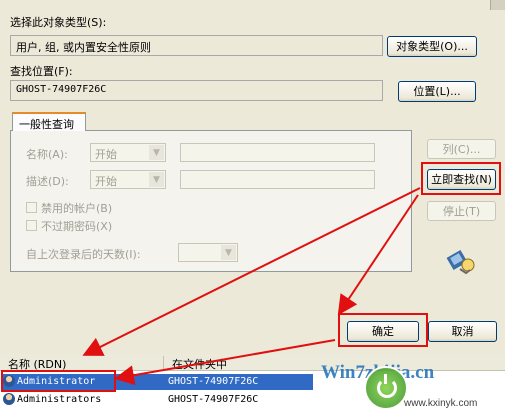  Describe the element at coordinates (225, 362) in the screenshot. I see `arrow-ok-to-administrator` at that location.